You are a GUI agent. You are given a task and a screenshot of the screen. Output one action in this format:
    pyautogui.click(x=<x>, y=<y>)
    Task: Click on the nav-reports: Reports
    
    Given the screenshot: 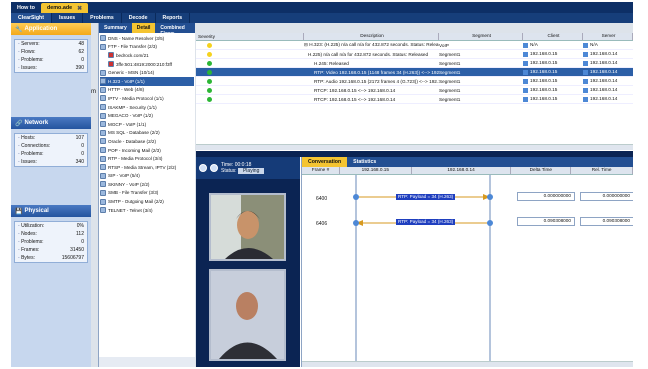 What is the action you would take?
    pyautogui.click(x=173, y=18)
    